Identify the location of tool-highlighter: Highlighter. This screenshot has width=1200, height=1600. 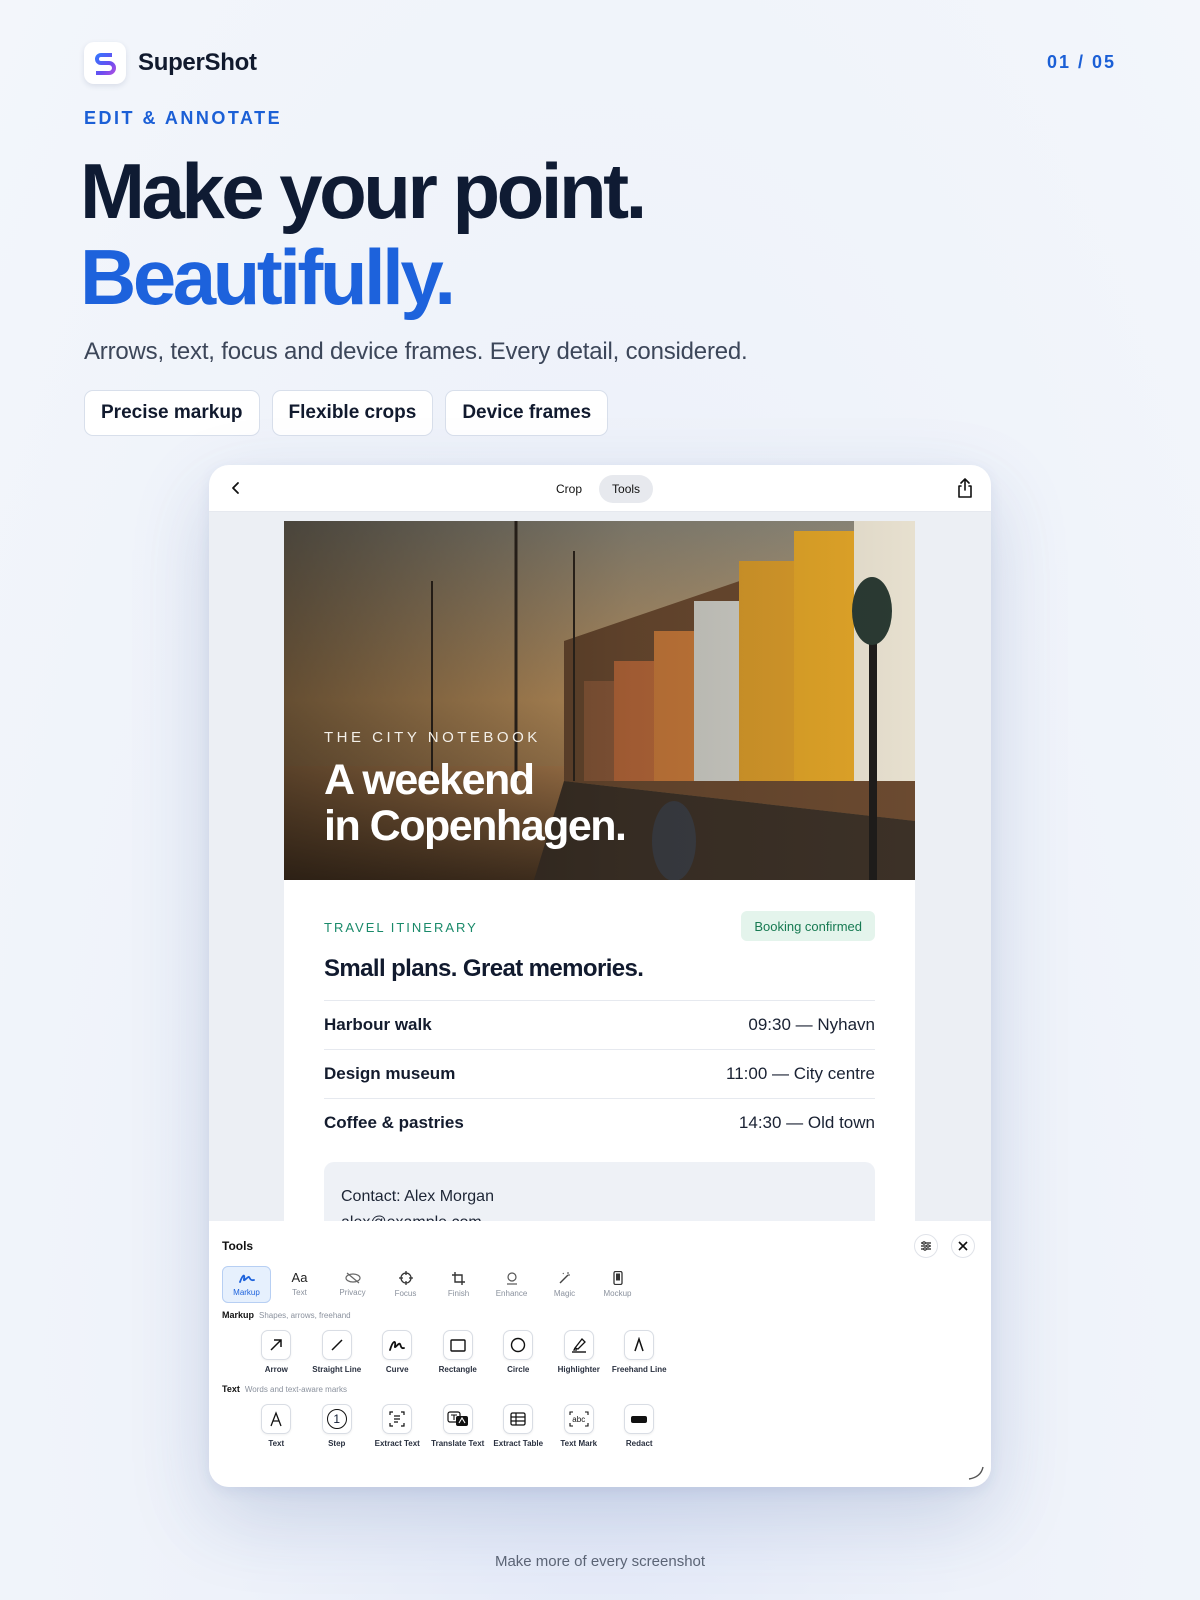
(579, 1352).